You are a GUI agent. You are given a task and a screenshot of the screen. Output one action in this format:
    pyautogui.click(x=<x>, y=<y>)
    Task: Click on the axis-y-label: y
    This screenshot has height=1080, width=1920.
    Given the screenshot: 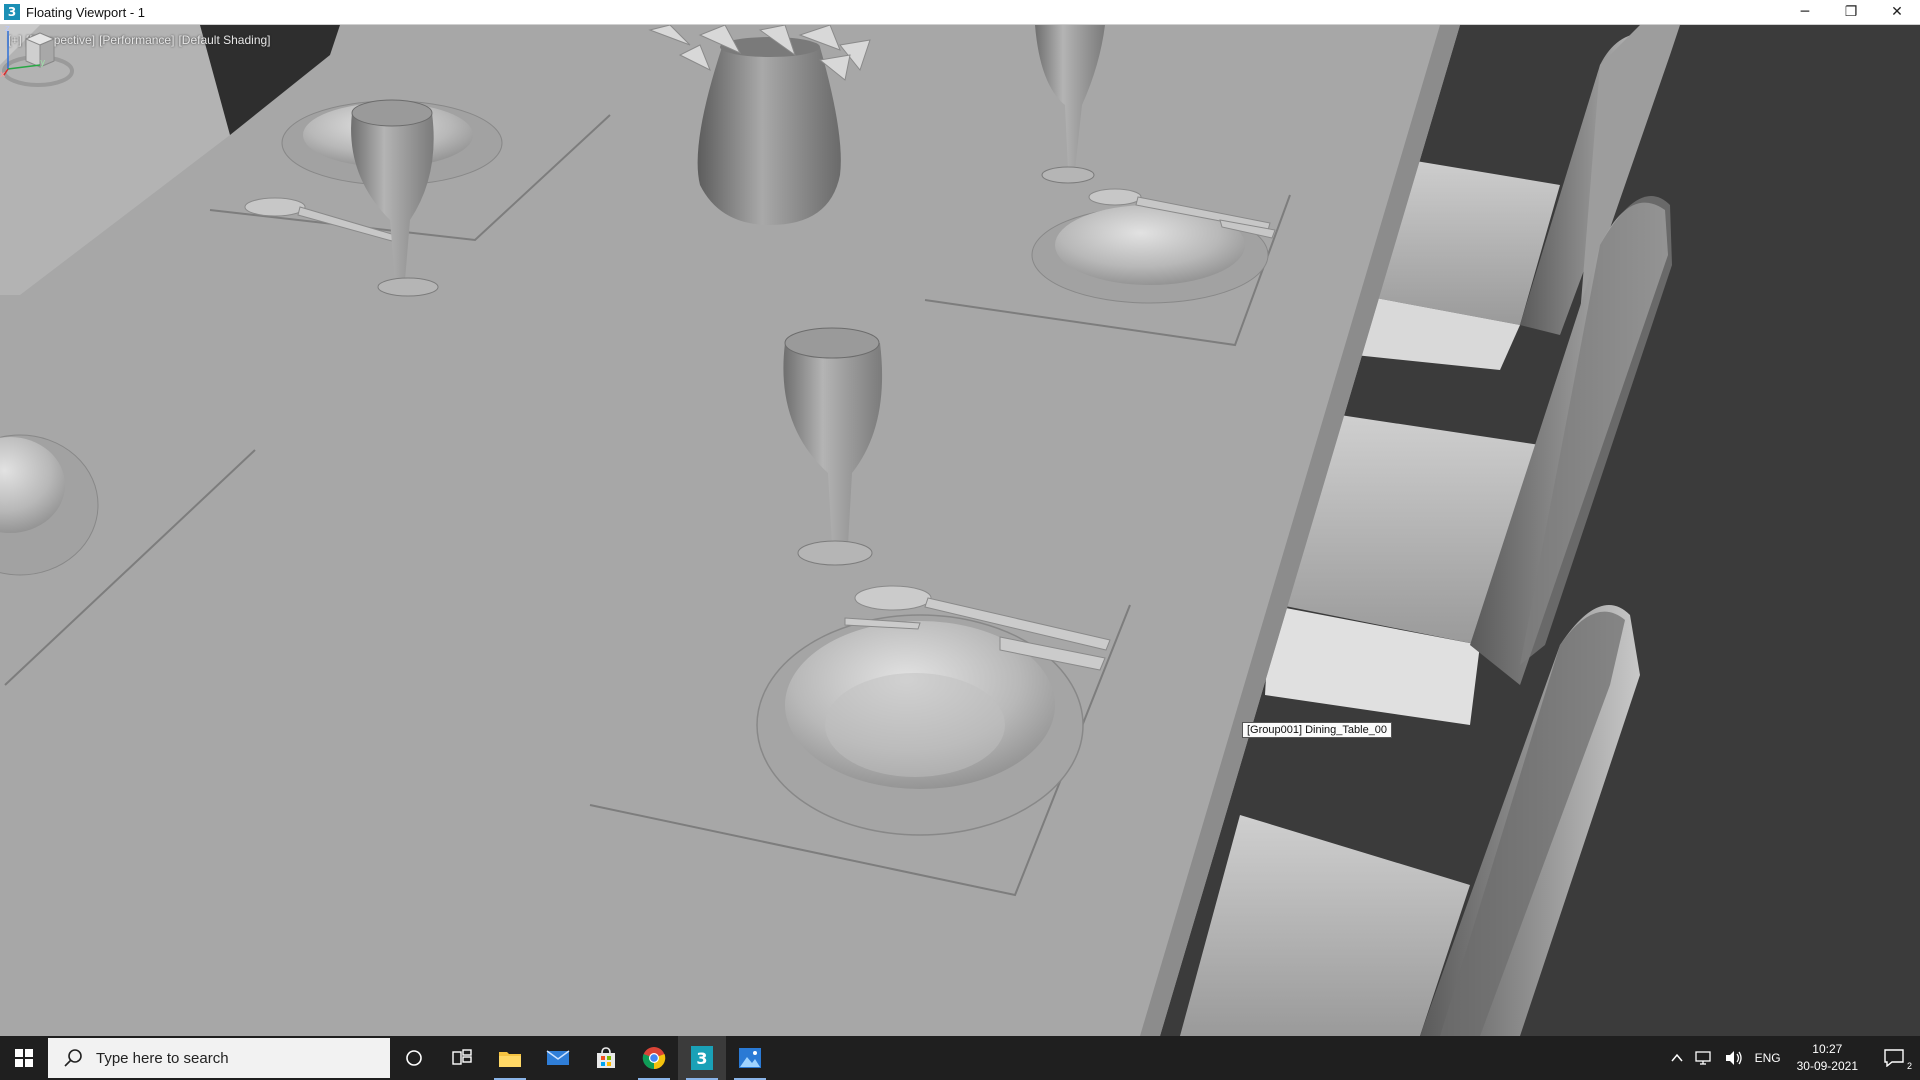 What is the action you would take?
    pyautogui.click(x=43, y=63)
    